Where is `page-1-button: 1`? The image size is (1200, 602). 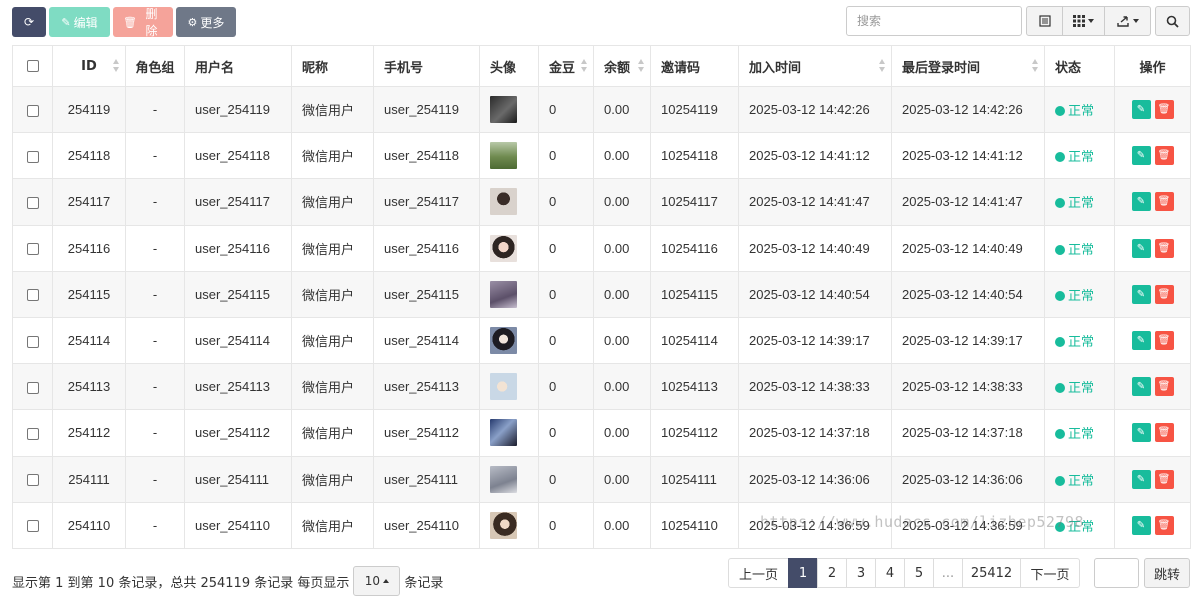
page-1-button: 1 is located at coordinates (803, 573).